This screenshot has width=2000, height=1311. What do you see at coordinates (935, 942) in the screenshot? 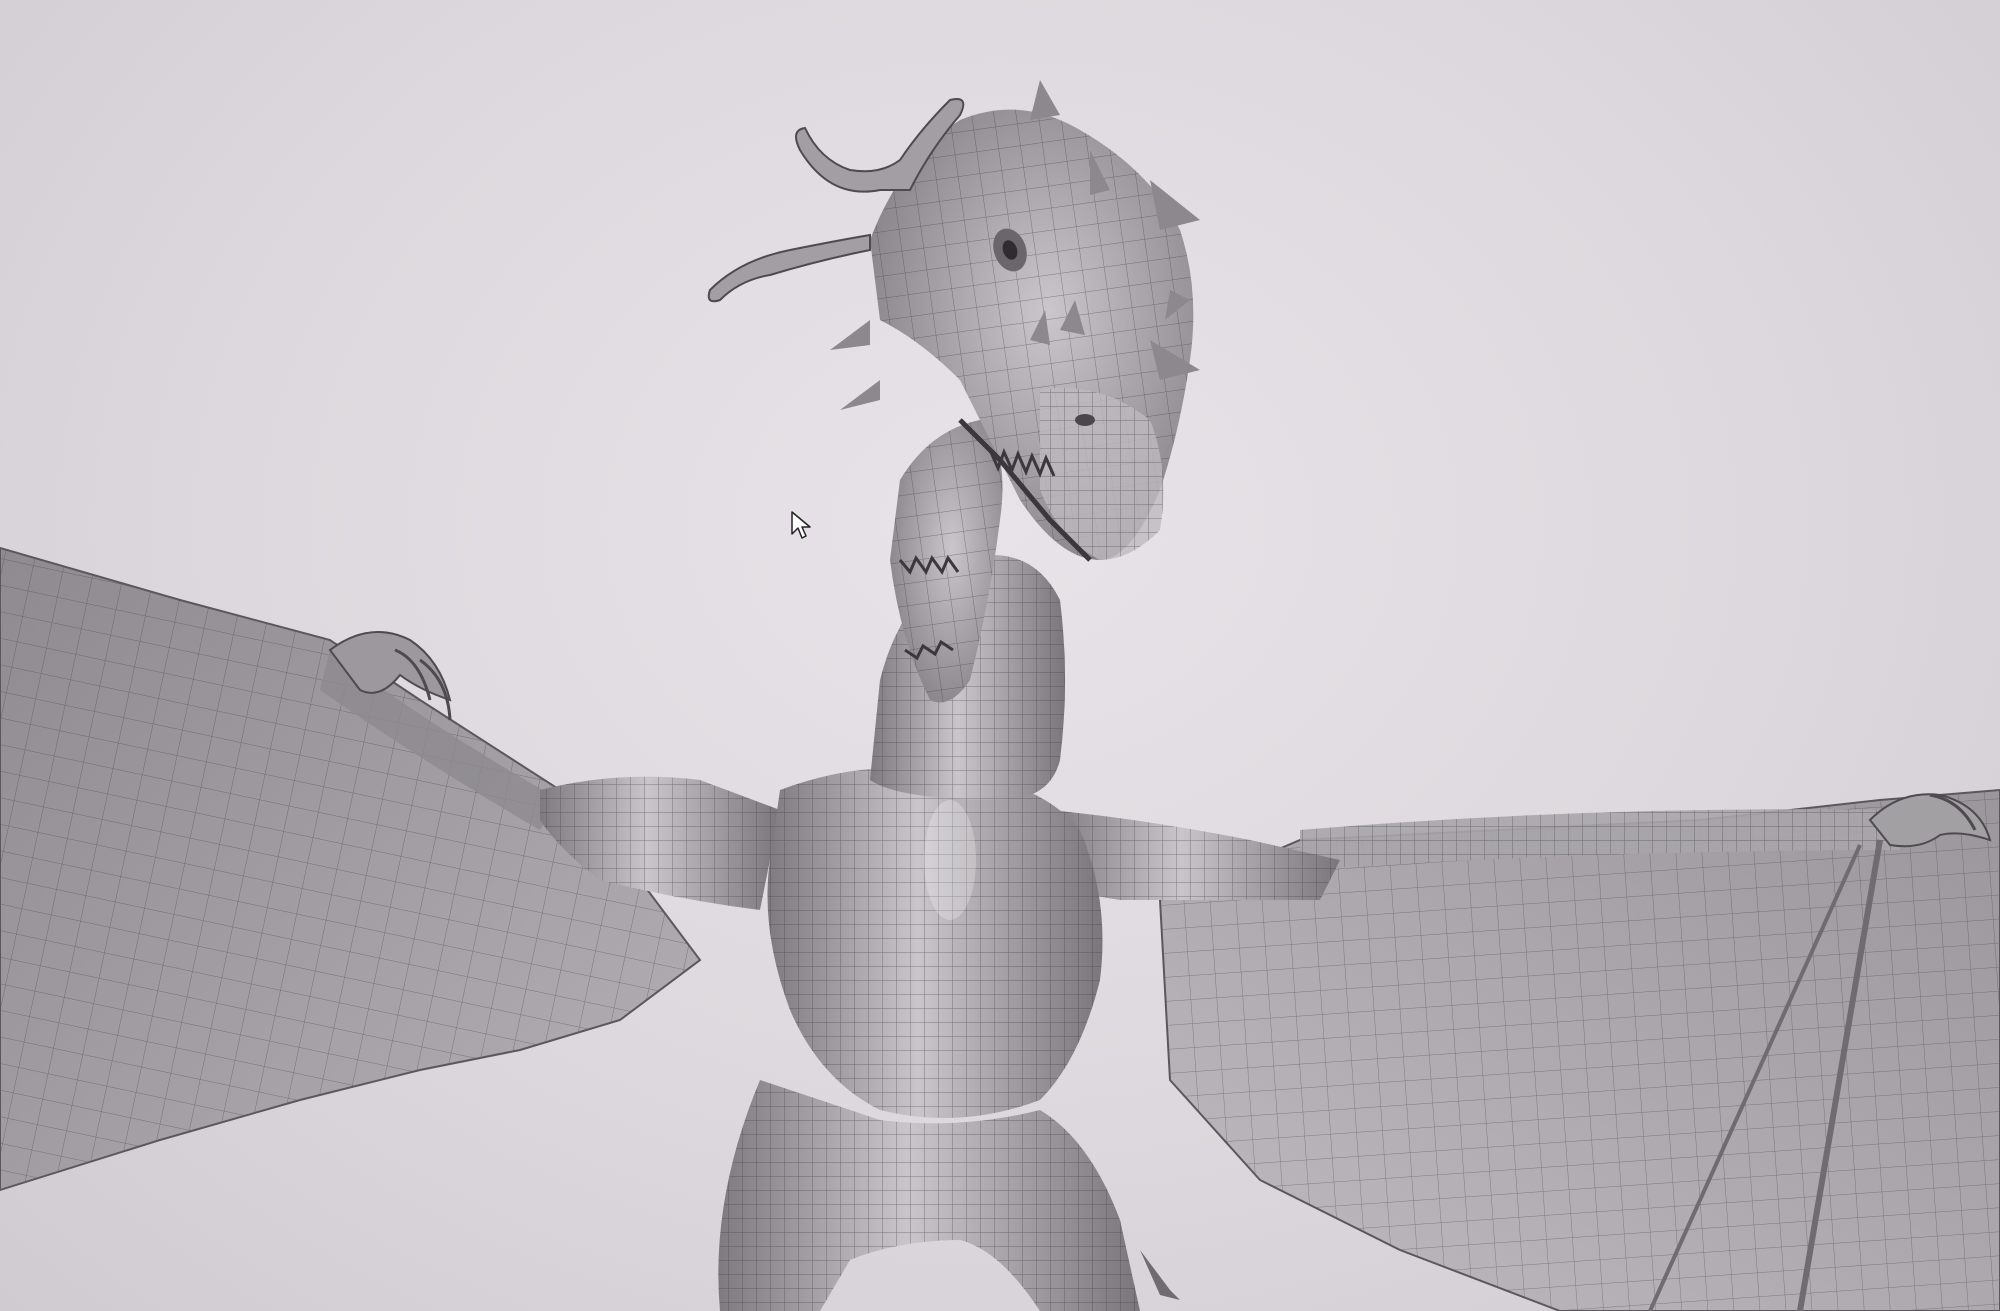
I see `torso` at bounding box center [935, 942].